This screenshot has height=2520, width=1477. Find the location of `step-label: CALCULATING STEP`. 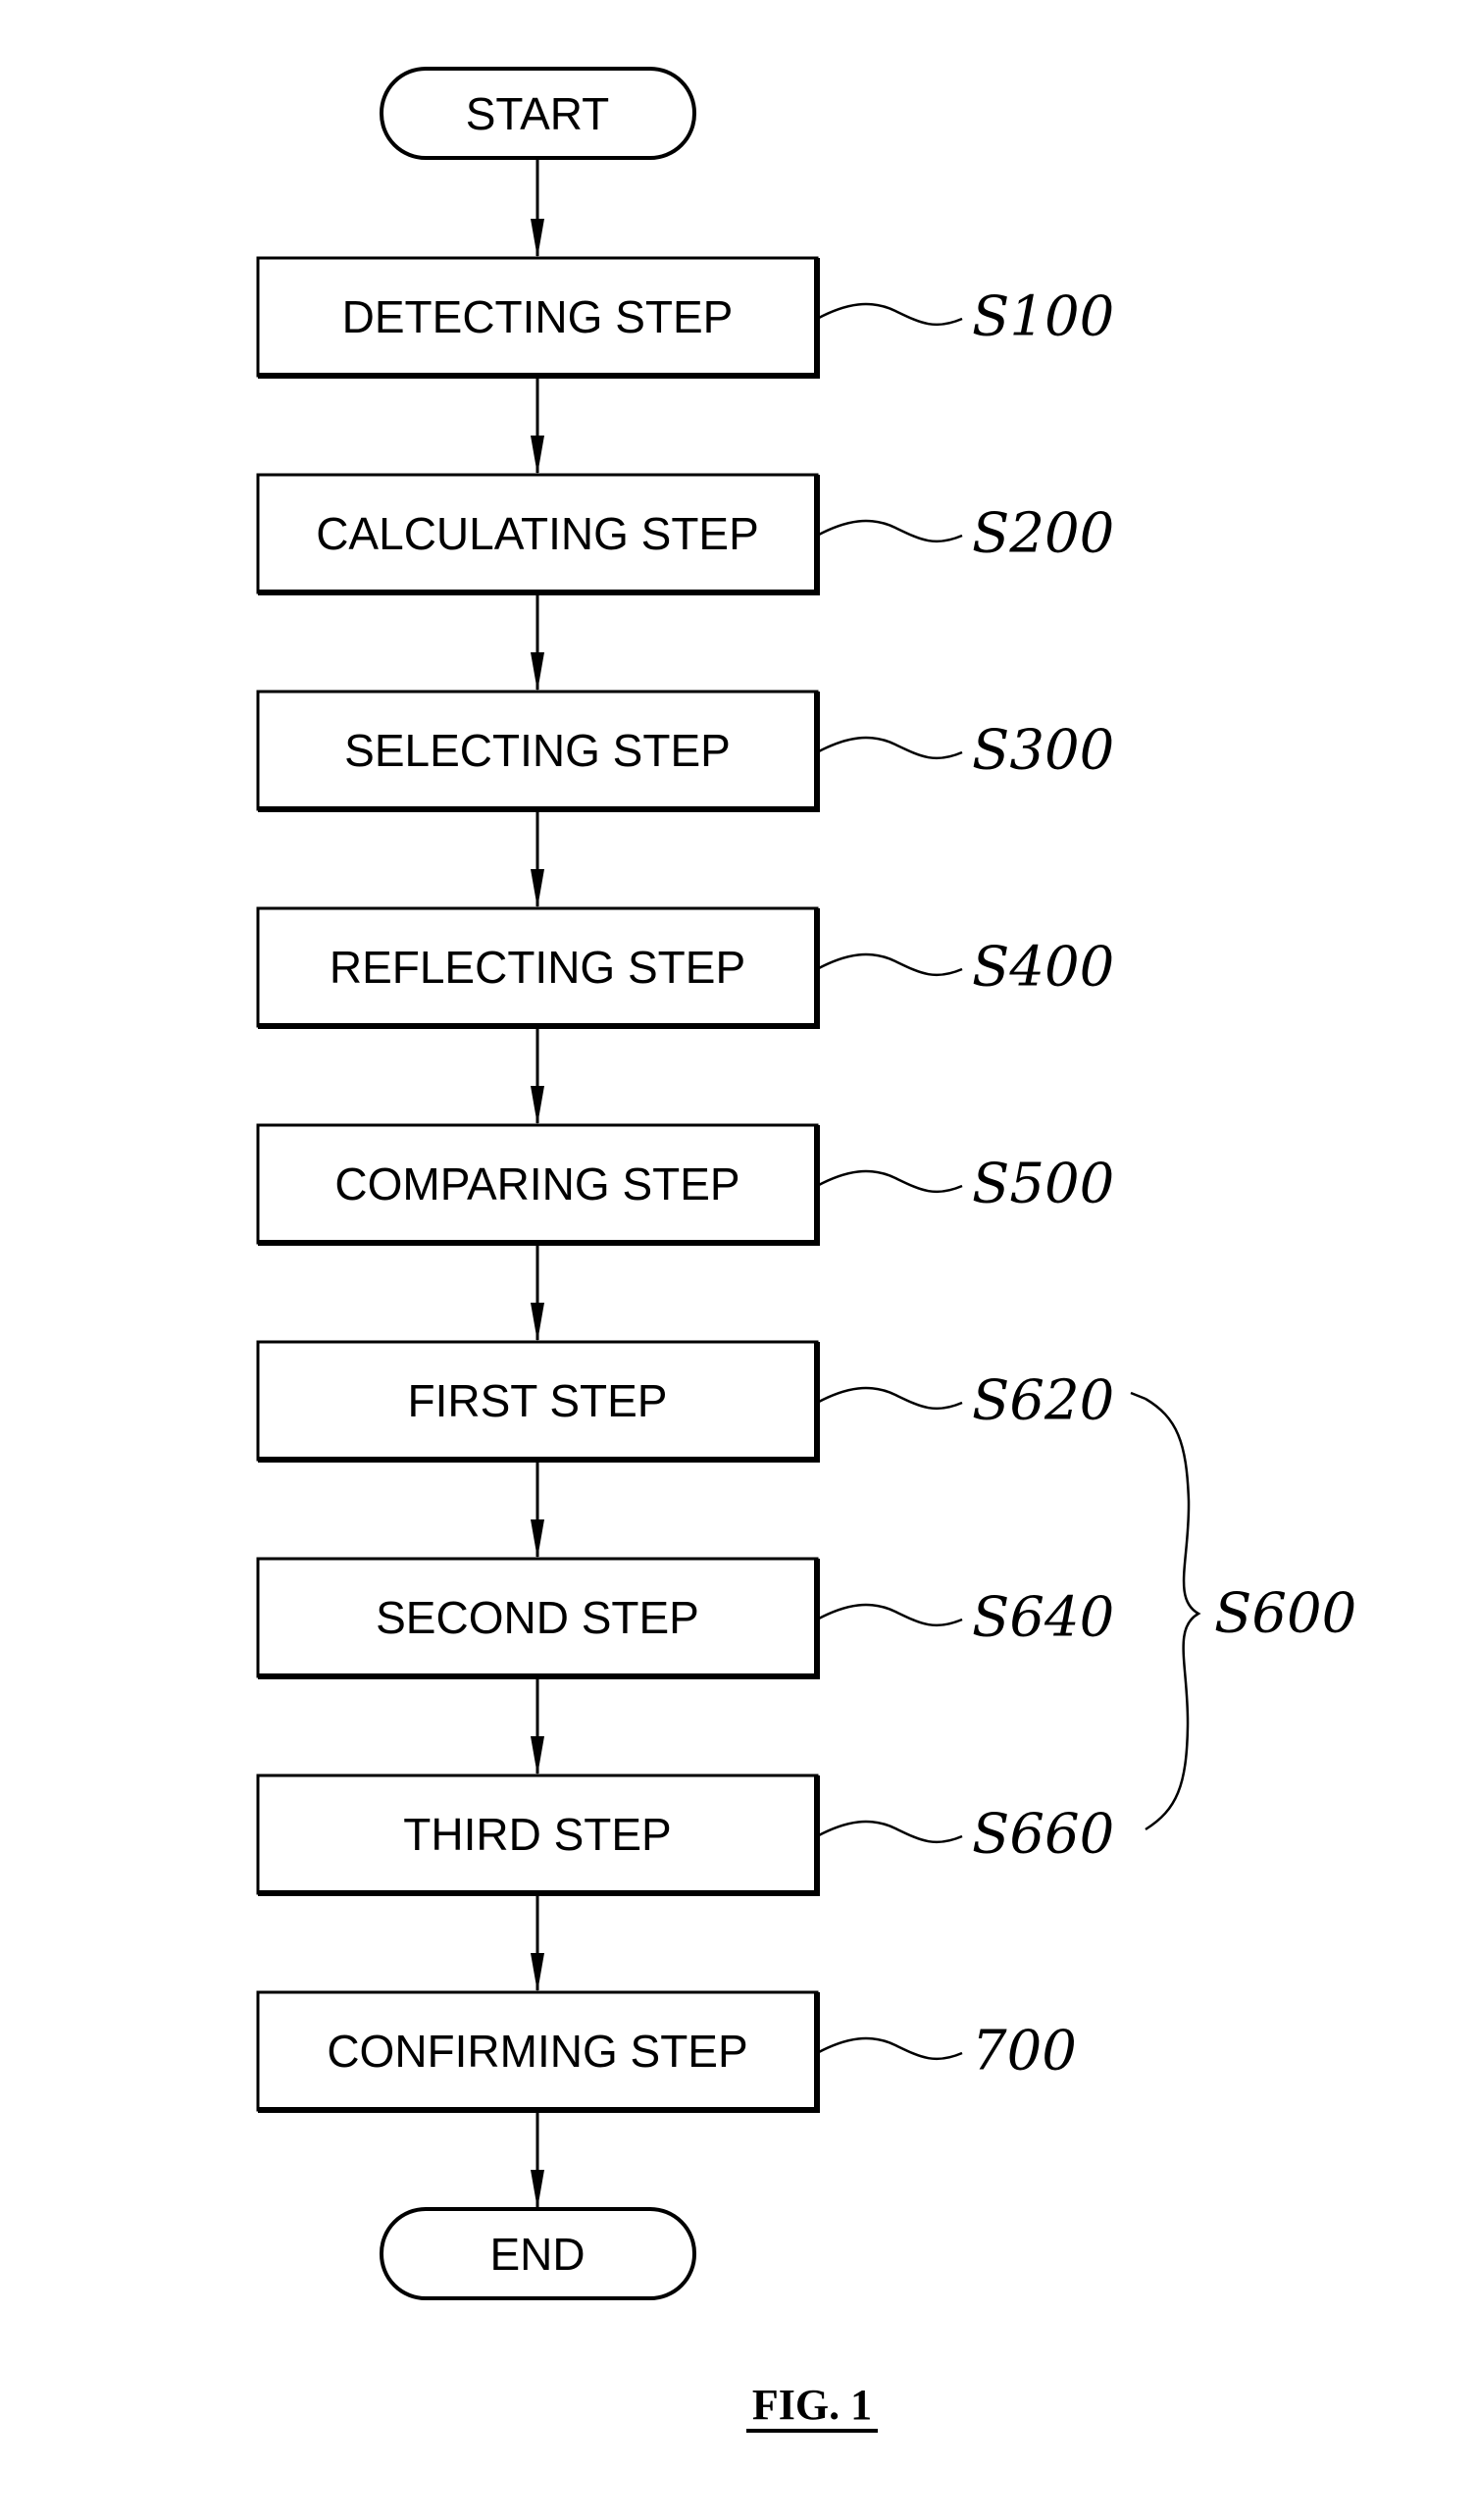

step-label: CALCULATING STEP is located at coordinates (537, 533).